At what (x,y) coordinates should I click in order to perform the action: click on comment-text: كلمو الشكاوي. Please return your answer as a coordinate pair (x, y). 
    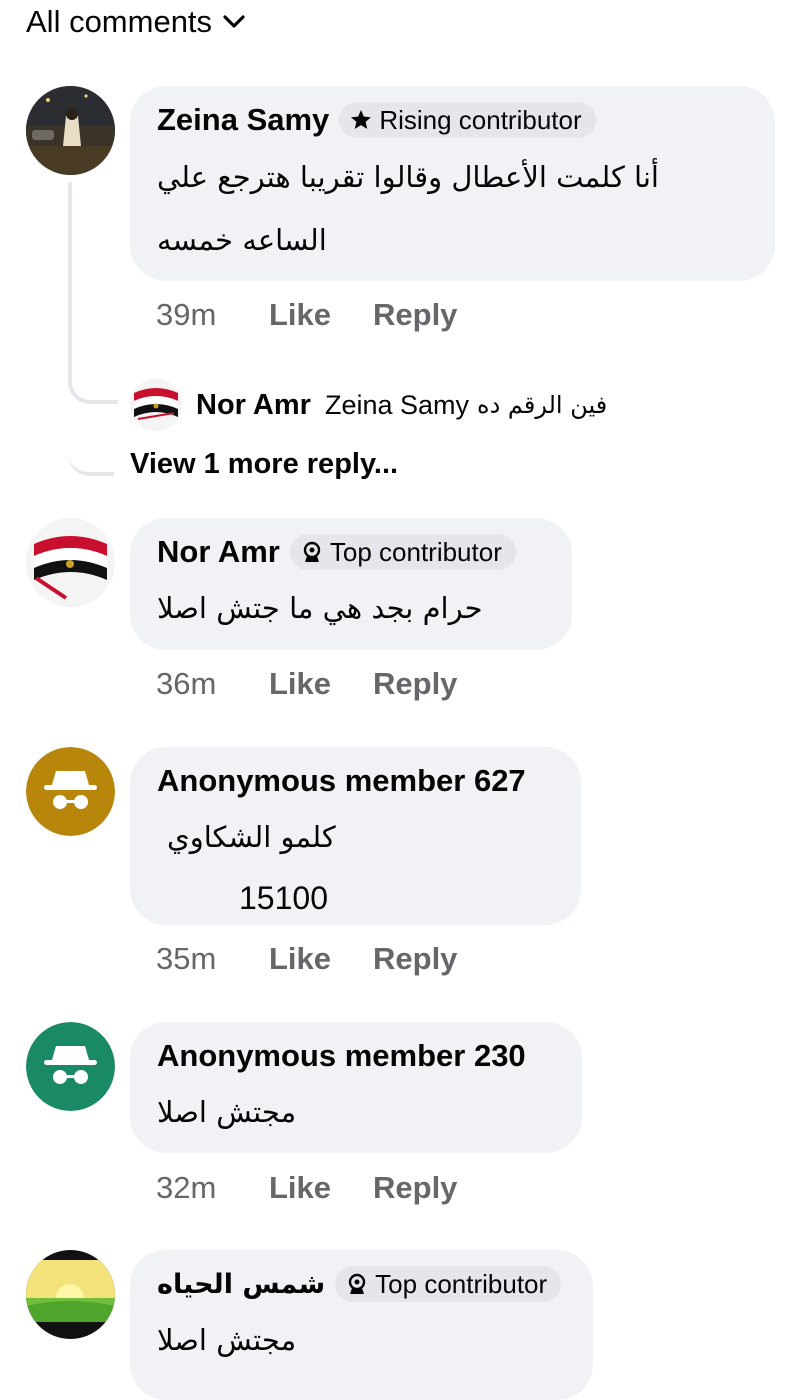
    Looking at the image, I should click on (251, 837).